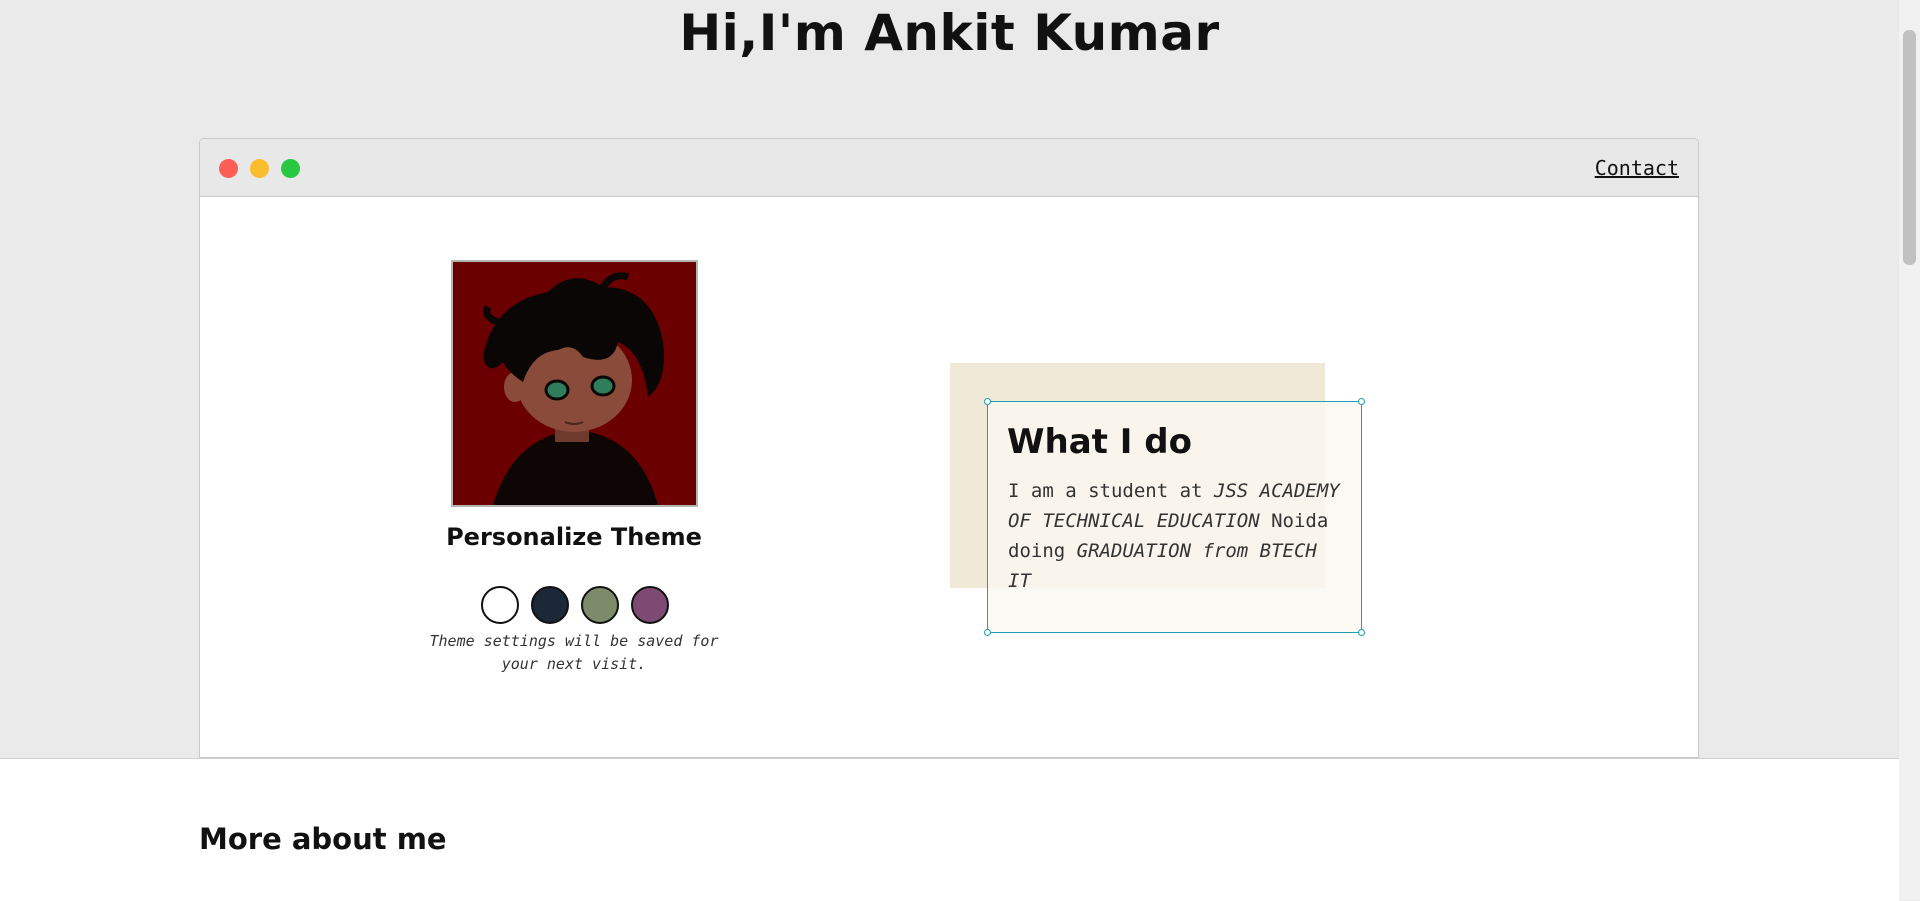 The height and width of the screenshot is (901, 1920). What do you see at coordinates (1361, 632) in the screenshot?
I see `resize-handle-bottom-right` at bounding box center [1361, 632].